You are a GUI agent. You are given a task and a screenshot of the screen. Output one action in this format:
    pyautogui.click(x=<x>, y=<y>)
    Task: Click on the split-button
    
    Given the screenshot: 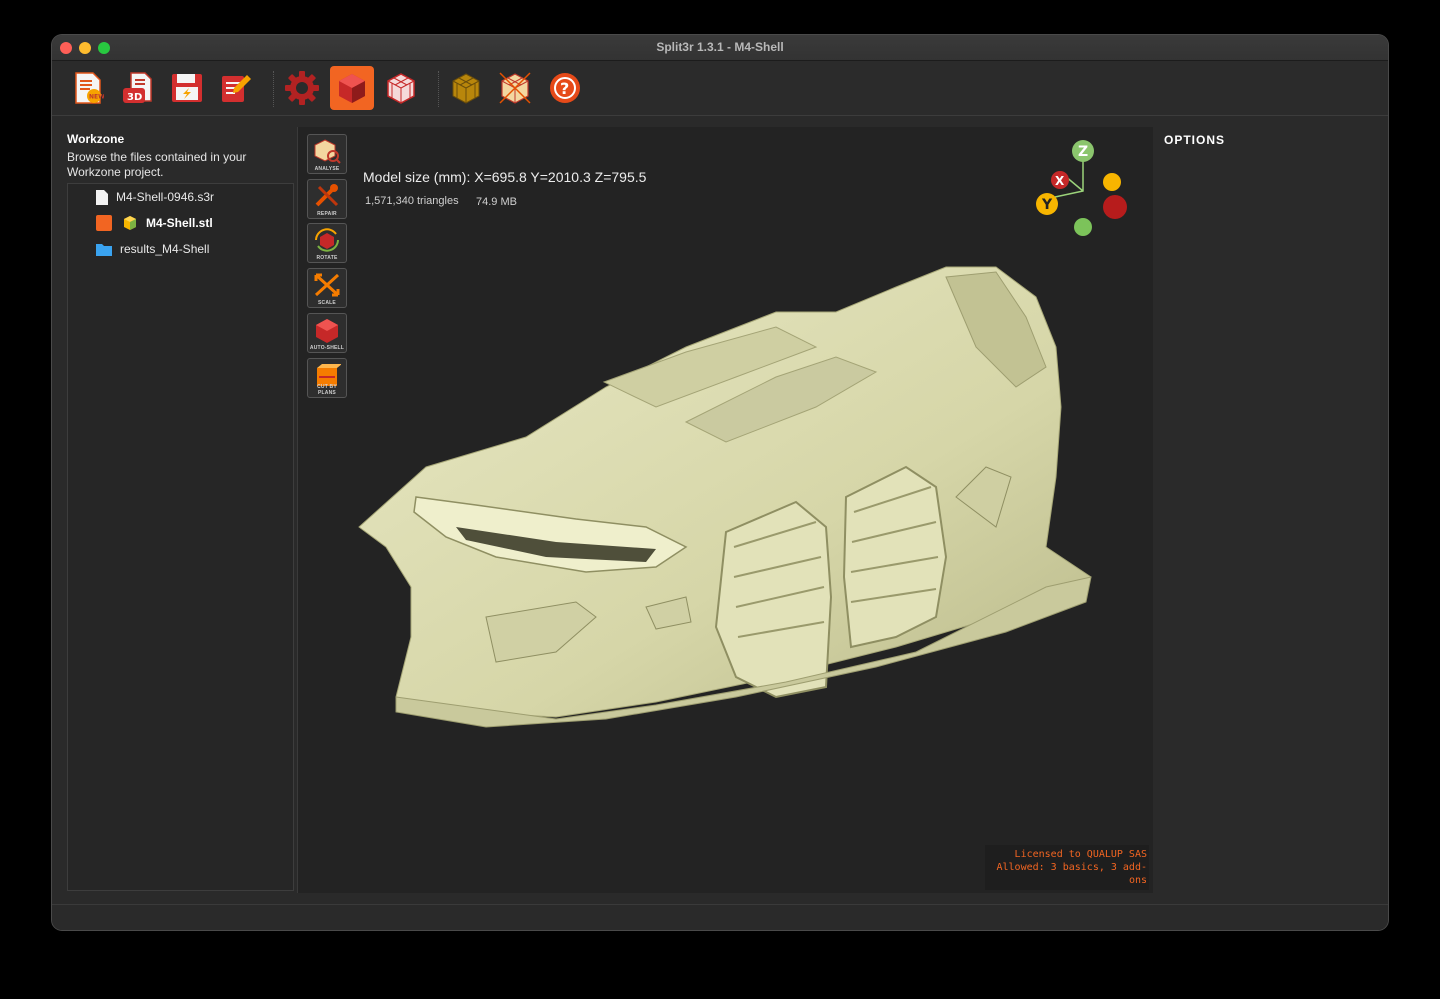 What is the action you would take?
    pyautogui.click(x=515, y=88)
    